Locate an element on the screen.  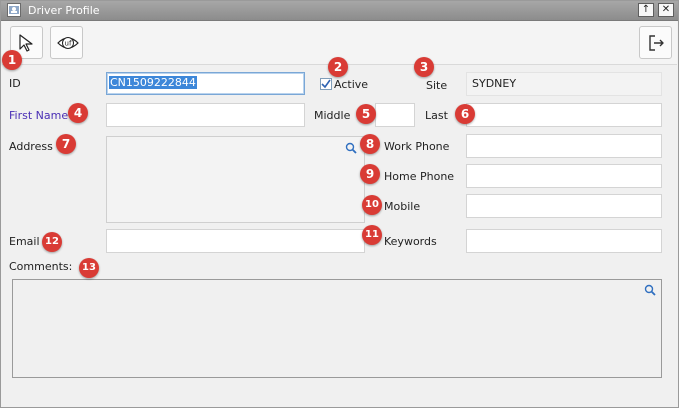
site-label: Site is located at coordinates (437, 85).